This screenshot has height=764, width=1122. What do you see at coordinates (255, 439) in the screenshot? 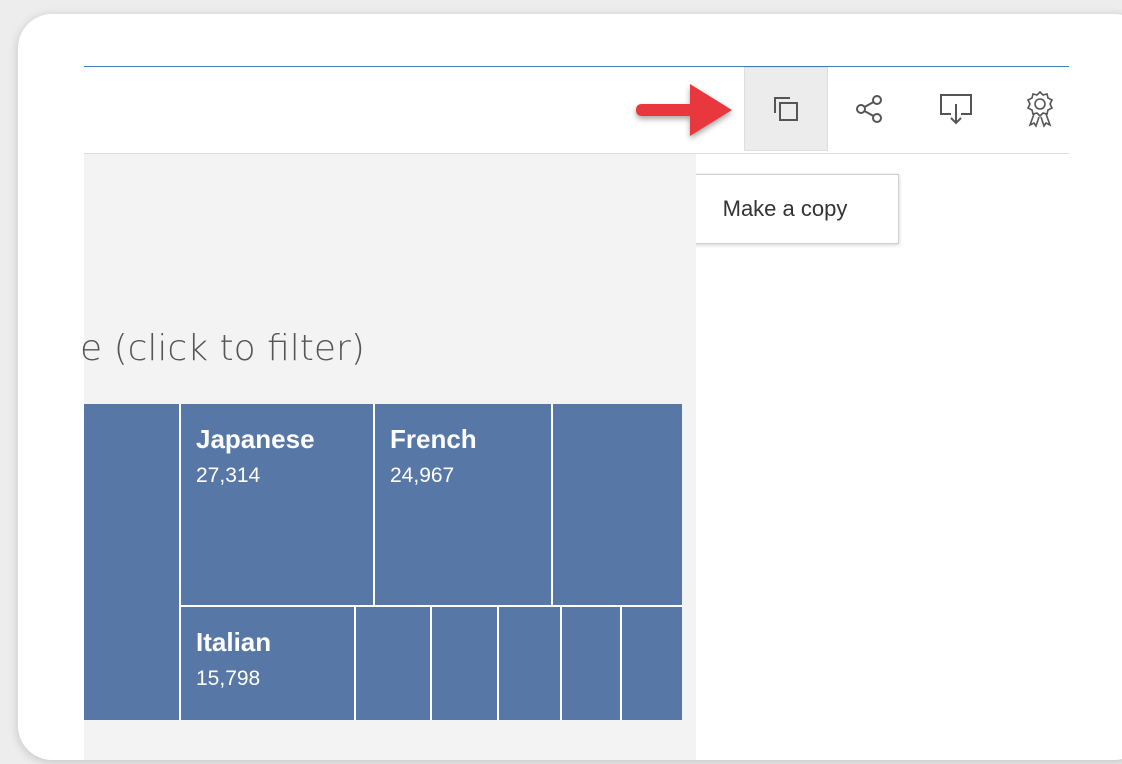
I see `tile-label: Japanese` at bounding box center [255, 439].